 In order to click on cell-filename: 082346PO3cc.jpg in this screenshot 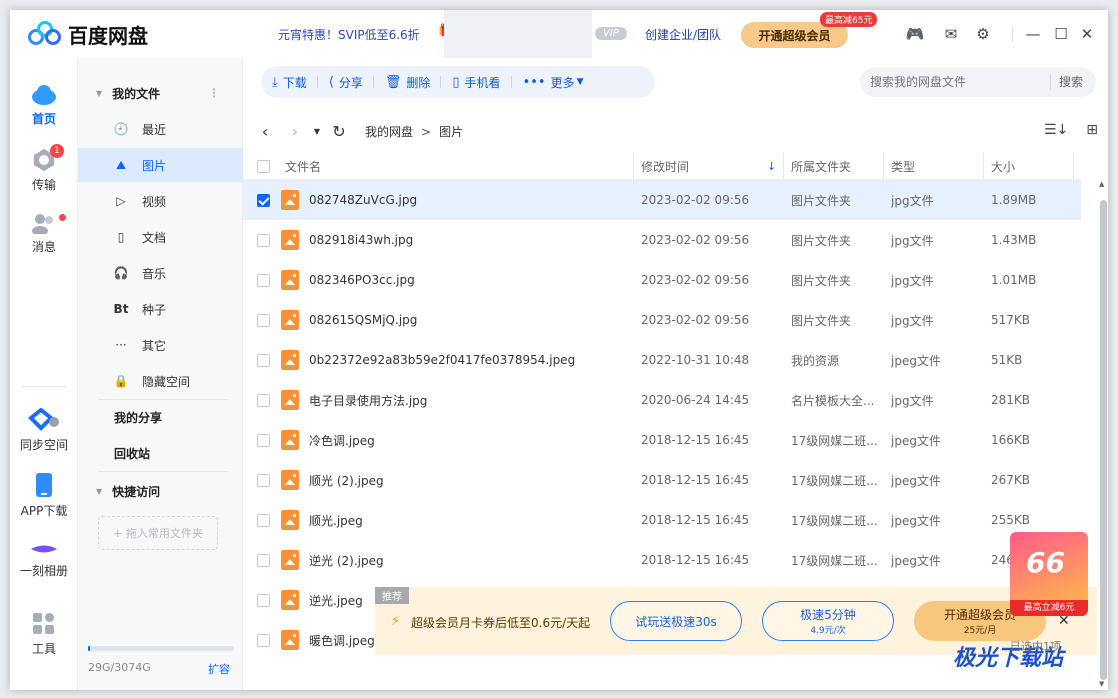, I will do `click(362, 280)`.